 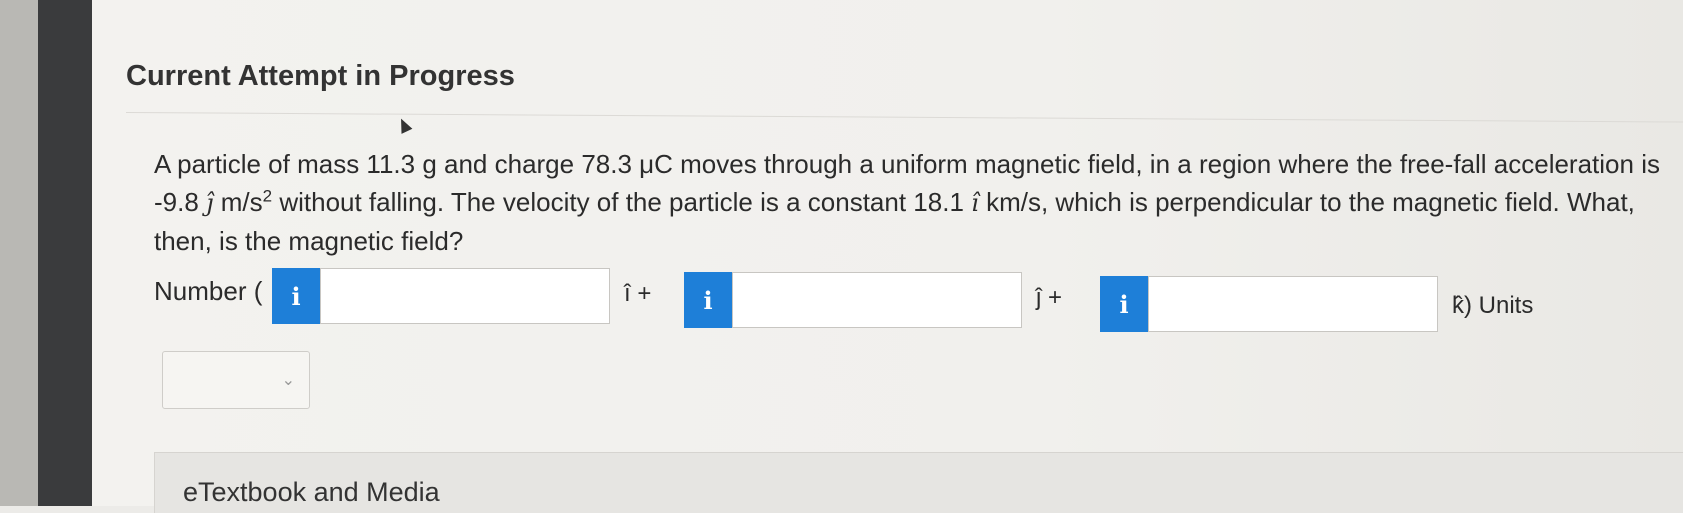 I want to click on k-unit-label: k̂) Units, so click(x=1493, y=305).